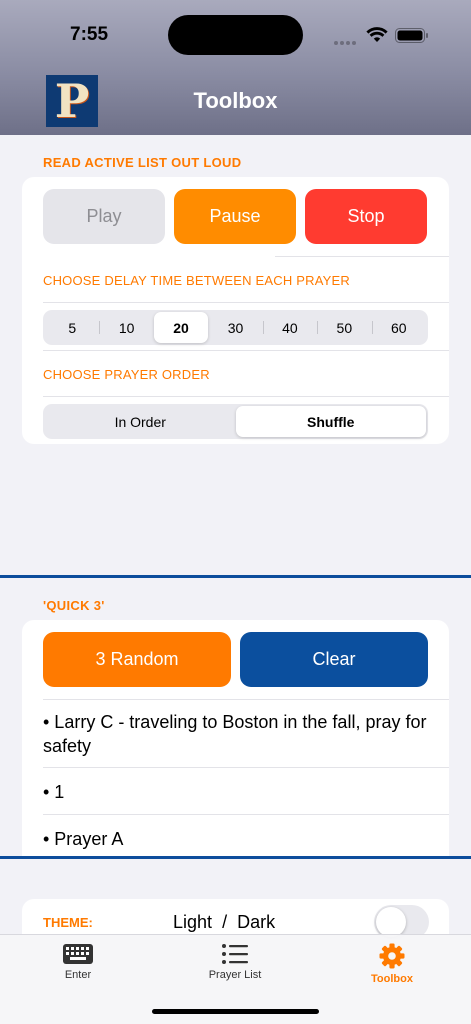  What do you see at coordinates (392, 956) in the screenshot?
I see `gear-icon` at bounding box center [392, 956].